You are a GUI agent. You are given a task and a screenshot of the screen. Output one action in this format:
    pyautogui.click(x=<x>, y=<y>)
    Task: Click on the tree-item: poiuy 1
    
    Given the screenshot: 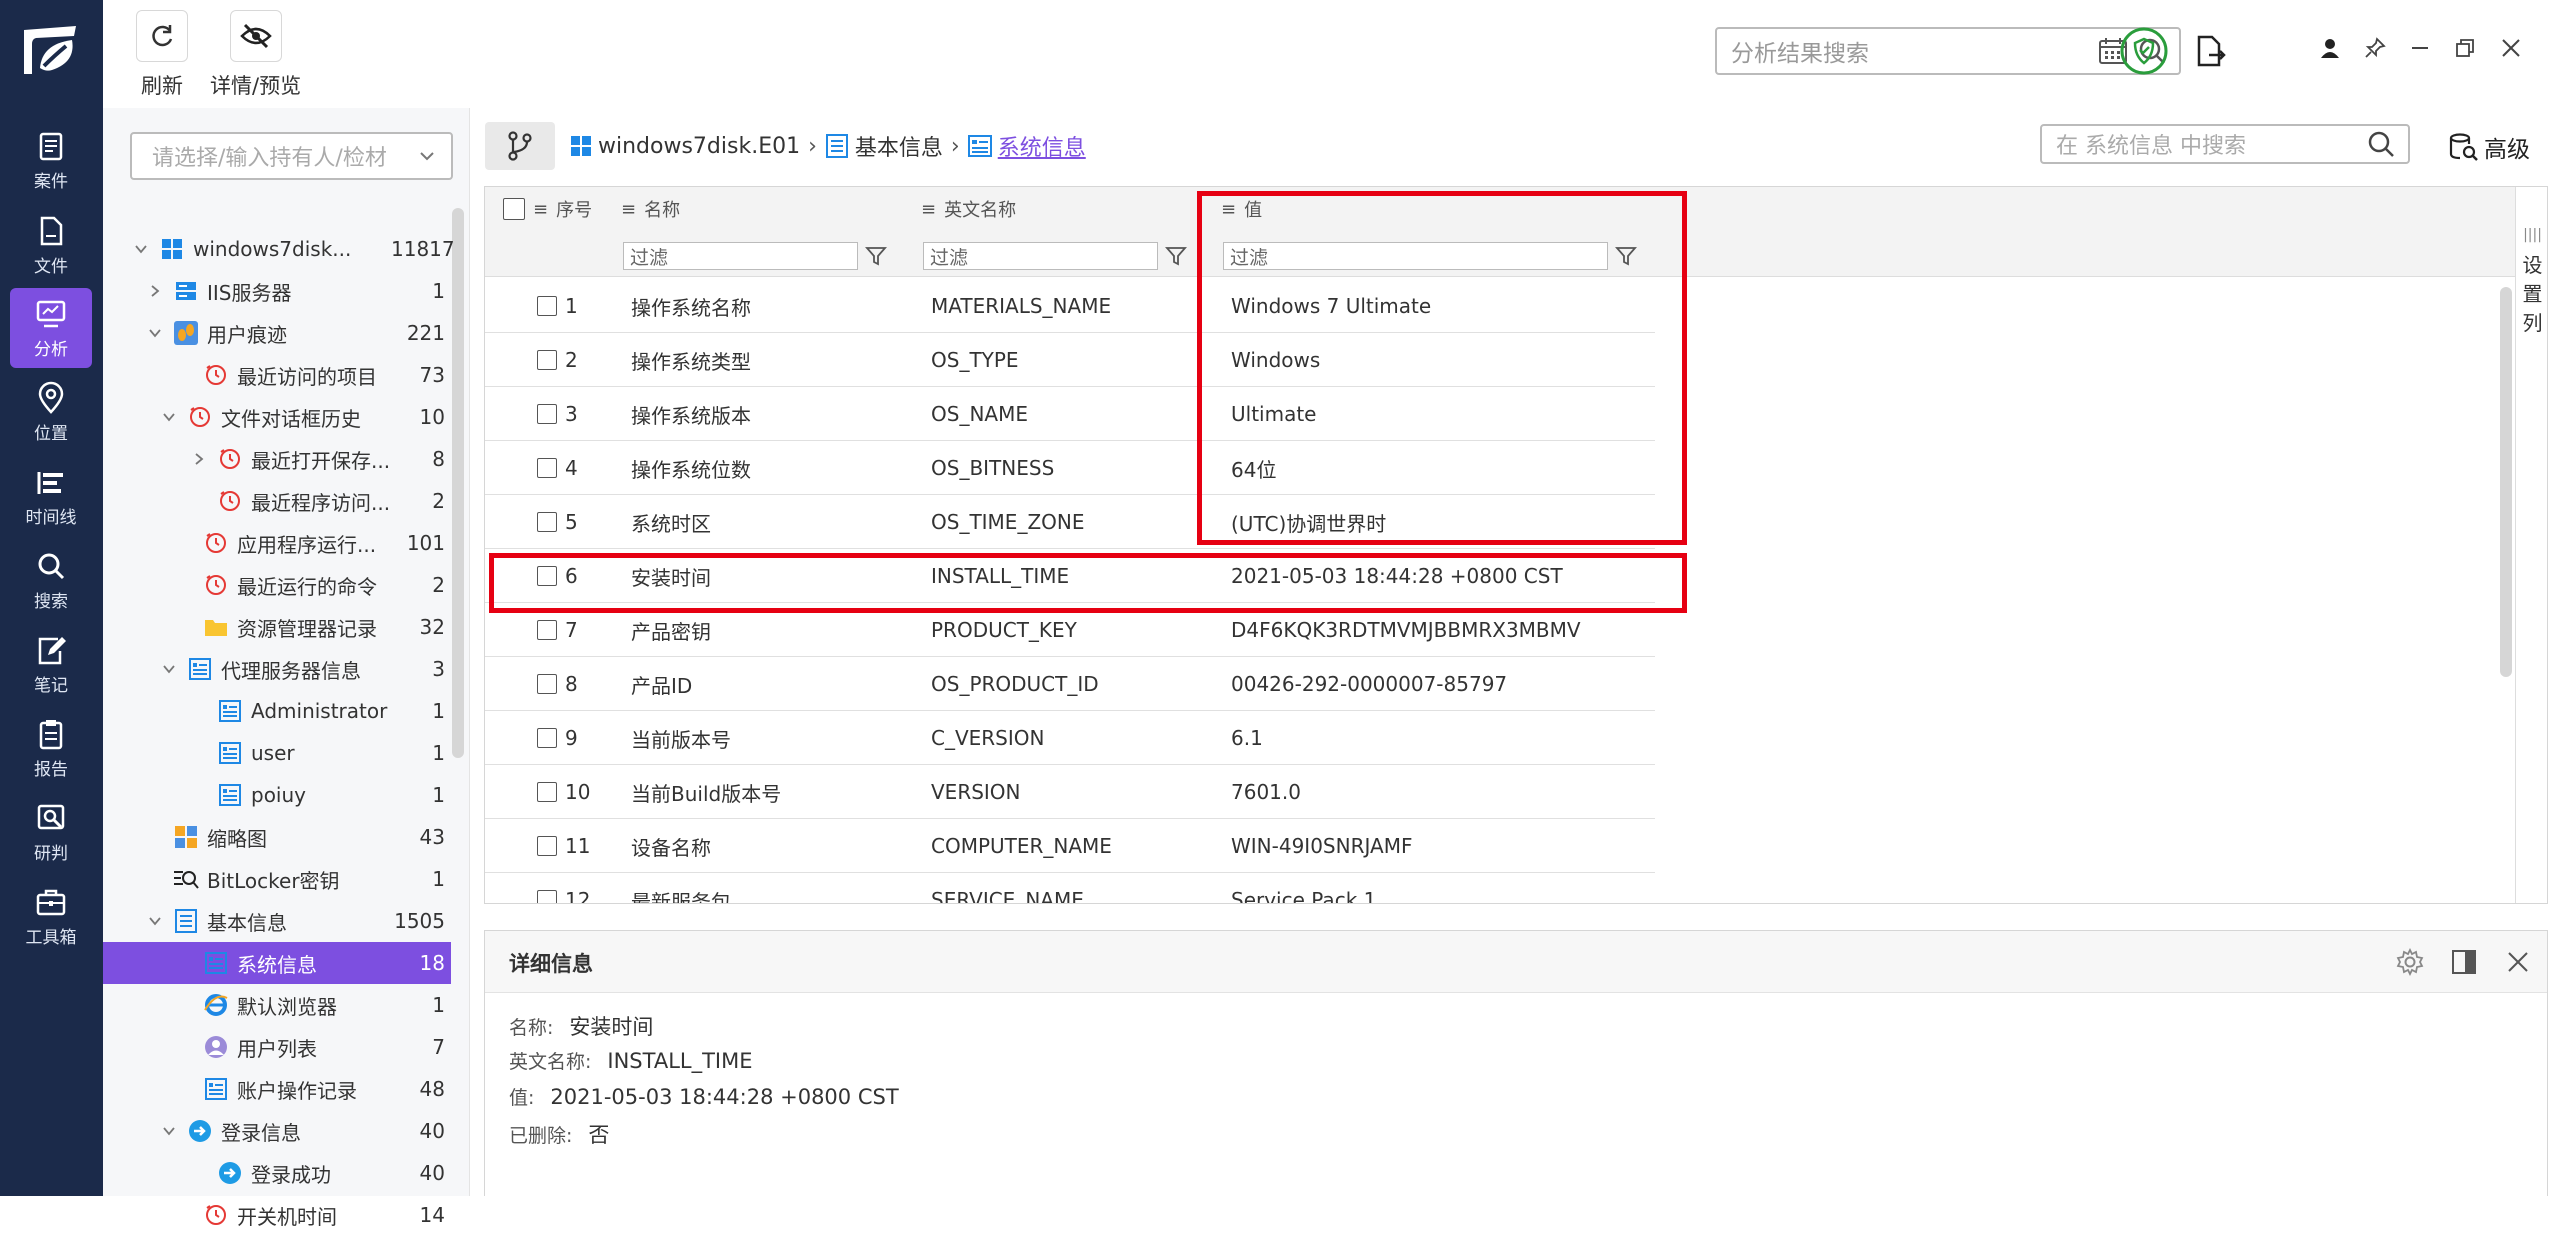 What is the action you would take?
    pyautogui.click(x=277, y=795)
    